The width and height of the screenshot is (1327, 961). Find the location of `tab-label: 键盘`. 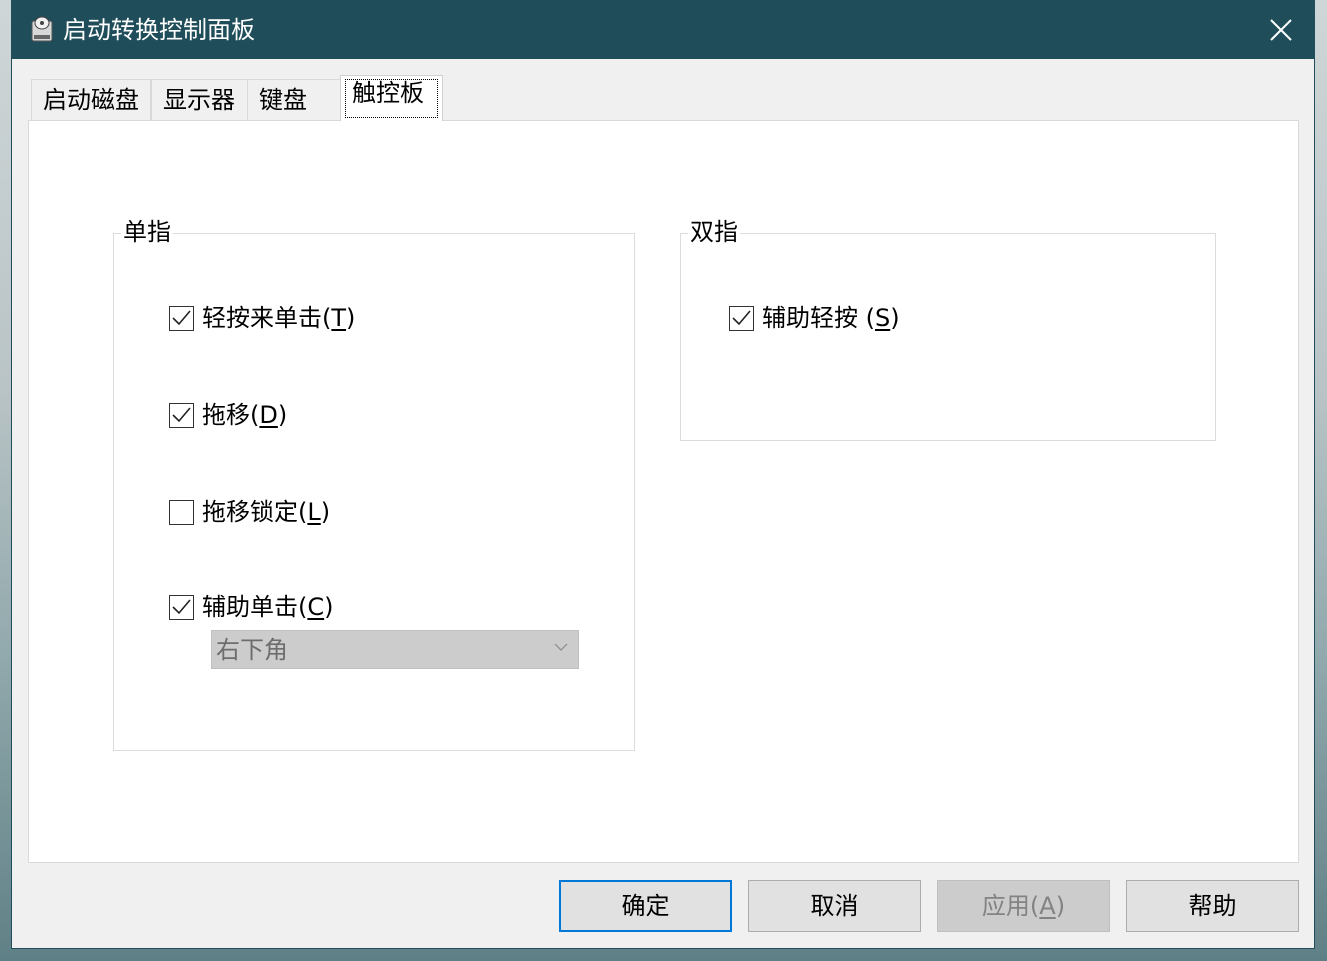

tab-label: 键盘 is located at coordinates (283, 100).